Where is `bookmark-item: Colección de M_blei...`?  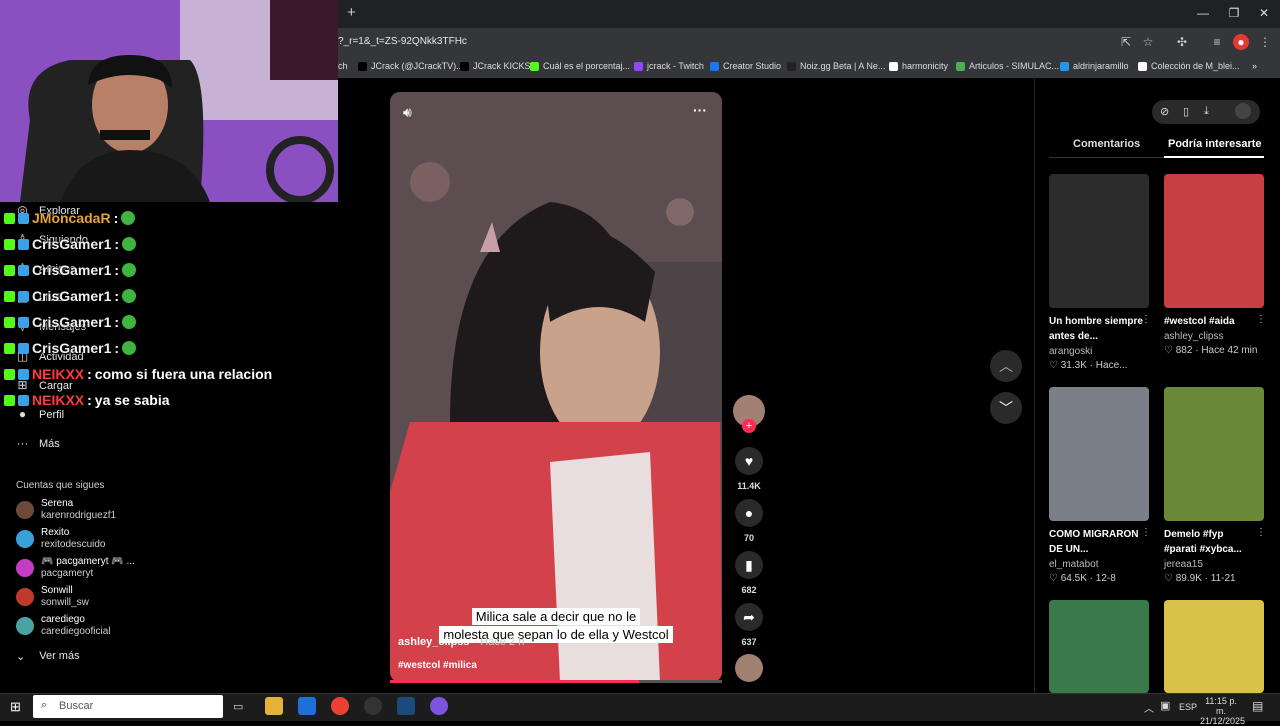 bookmark-item: Colección de M_blei... is located at coordinates (1189, 66).